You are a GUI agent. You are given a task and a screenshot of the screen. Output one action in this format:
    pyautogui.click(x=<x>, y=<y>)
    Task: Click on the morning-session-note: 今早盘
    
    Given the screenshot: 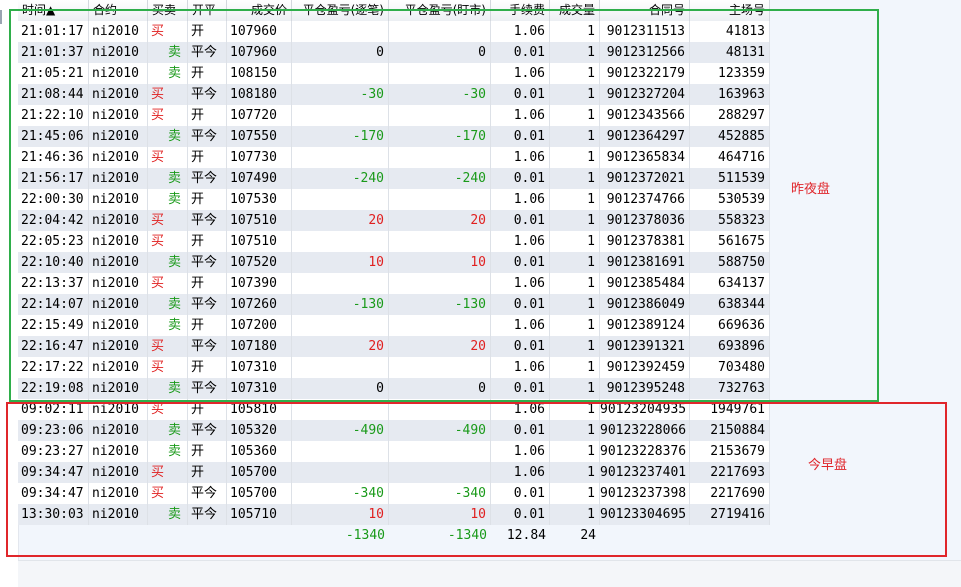 What is the action you would take?
    pyautogui.click(x=828, y=465)
    